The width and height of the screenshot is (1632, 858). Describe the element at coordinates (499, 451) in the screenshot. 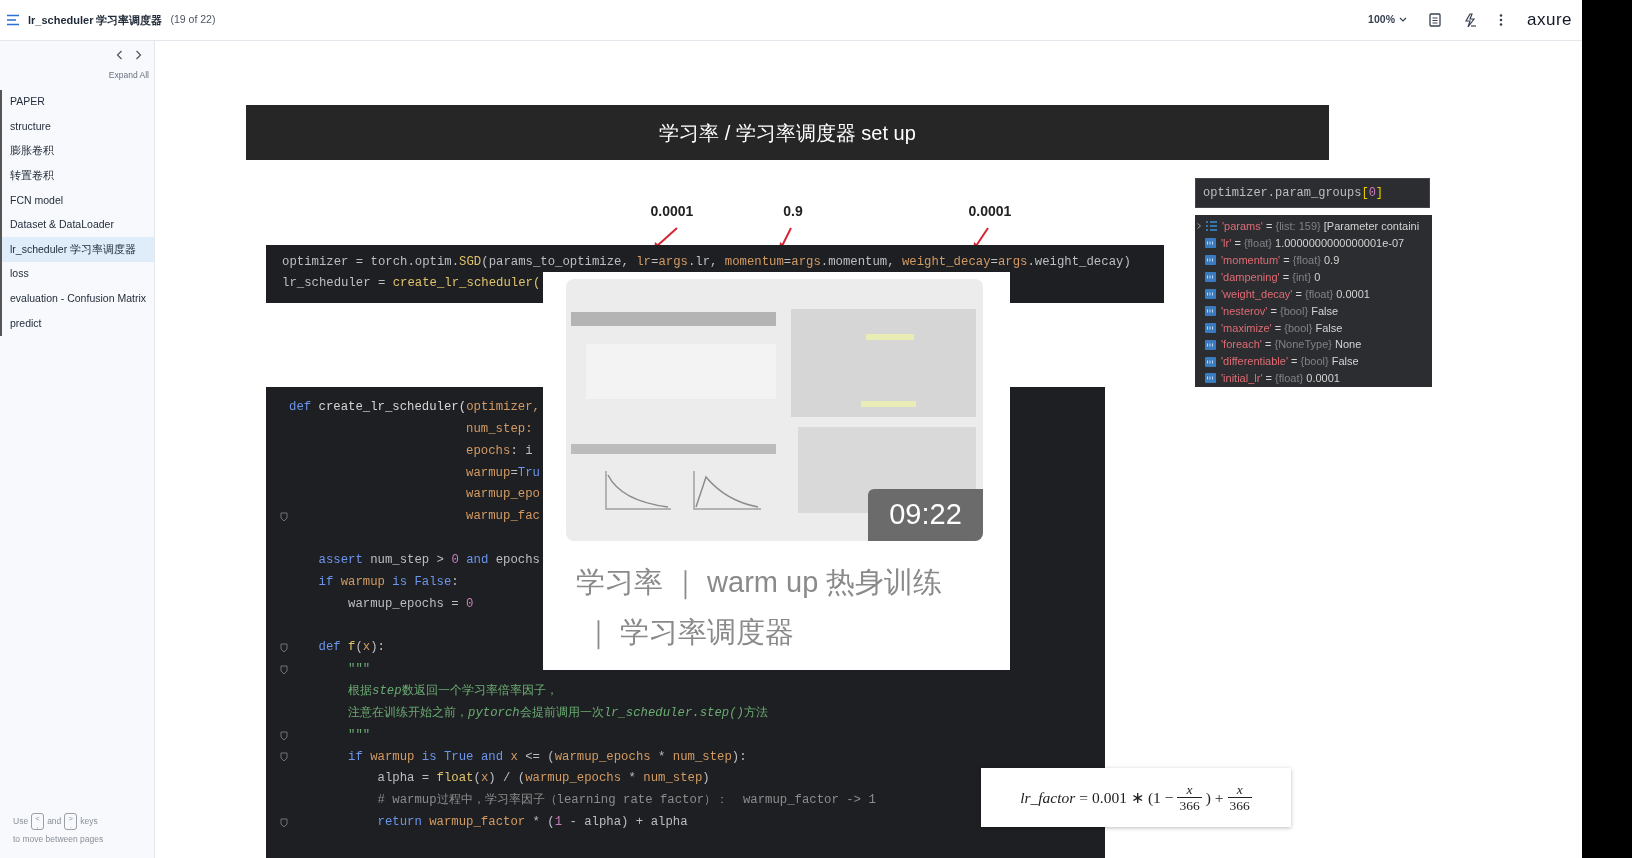

I see `code-line: epochs: i` at that location.